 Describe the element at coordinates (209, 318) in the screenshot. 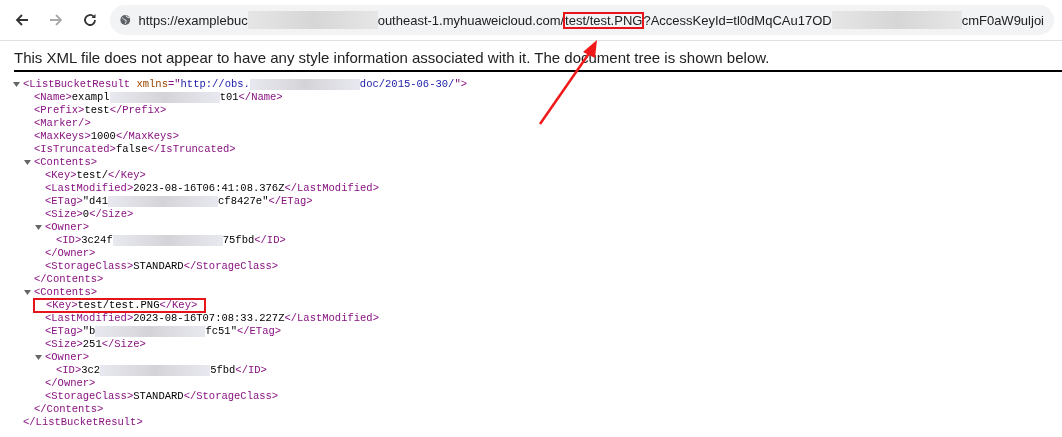

I see `element-text: 2023-08-16T07:08:33.227Z` at that location.